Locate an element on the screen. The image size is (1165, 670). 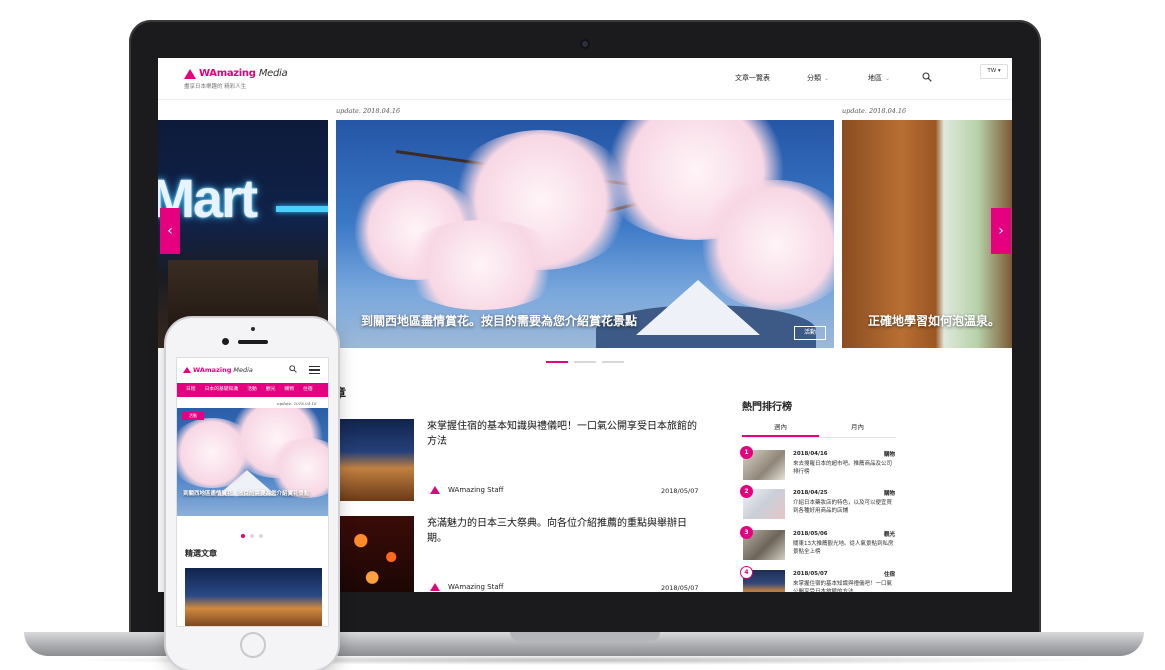
language-selector: TW ▾ is located at coordinates (994, 71).